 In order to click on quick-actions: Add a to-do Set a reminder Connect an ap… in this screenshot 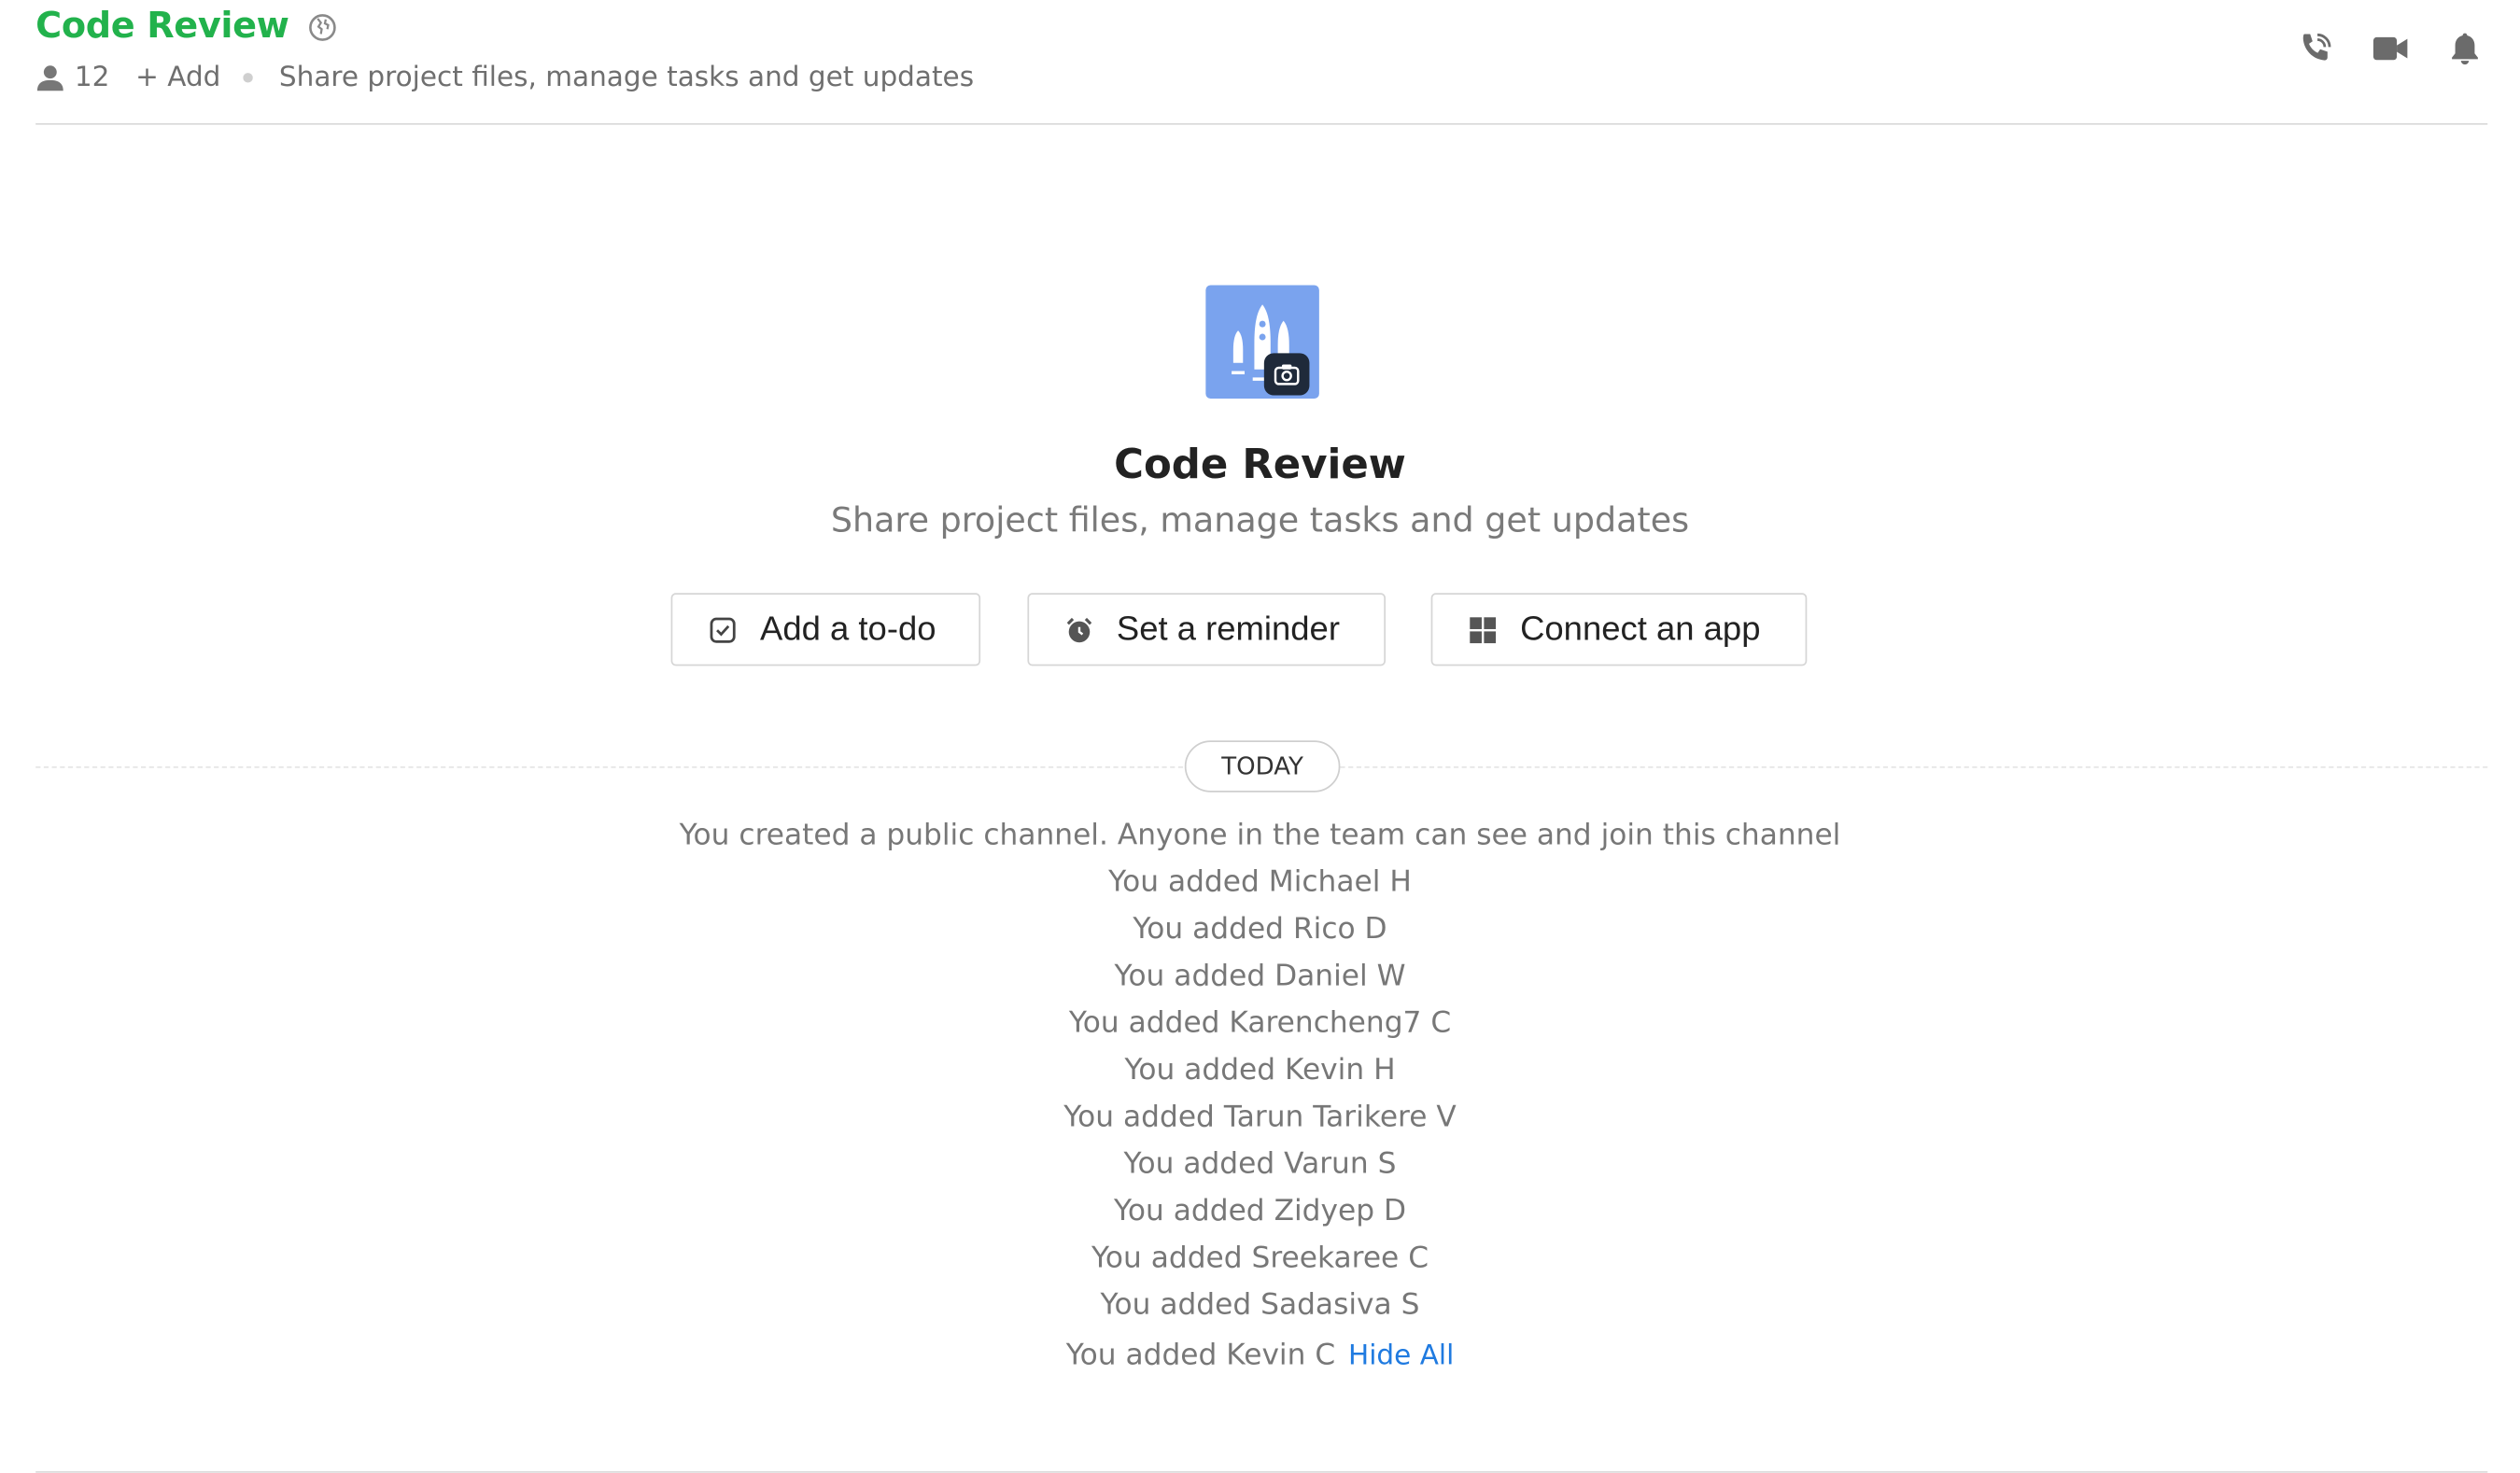, I will do `click(1260, 631)`.